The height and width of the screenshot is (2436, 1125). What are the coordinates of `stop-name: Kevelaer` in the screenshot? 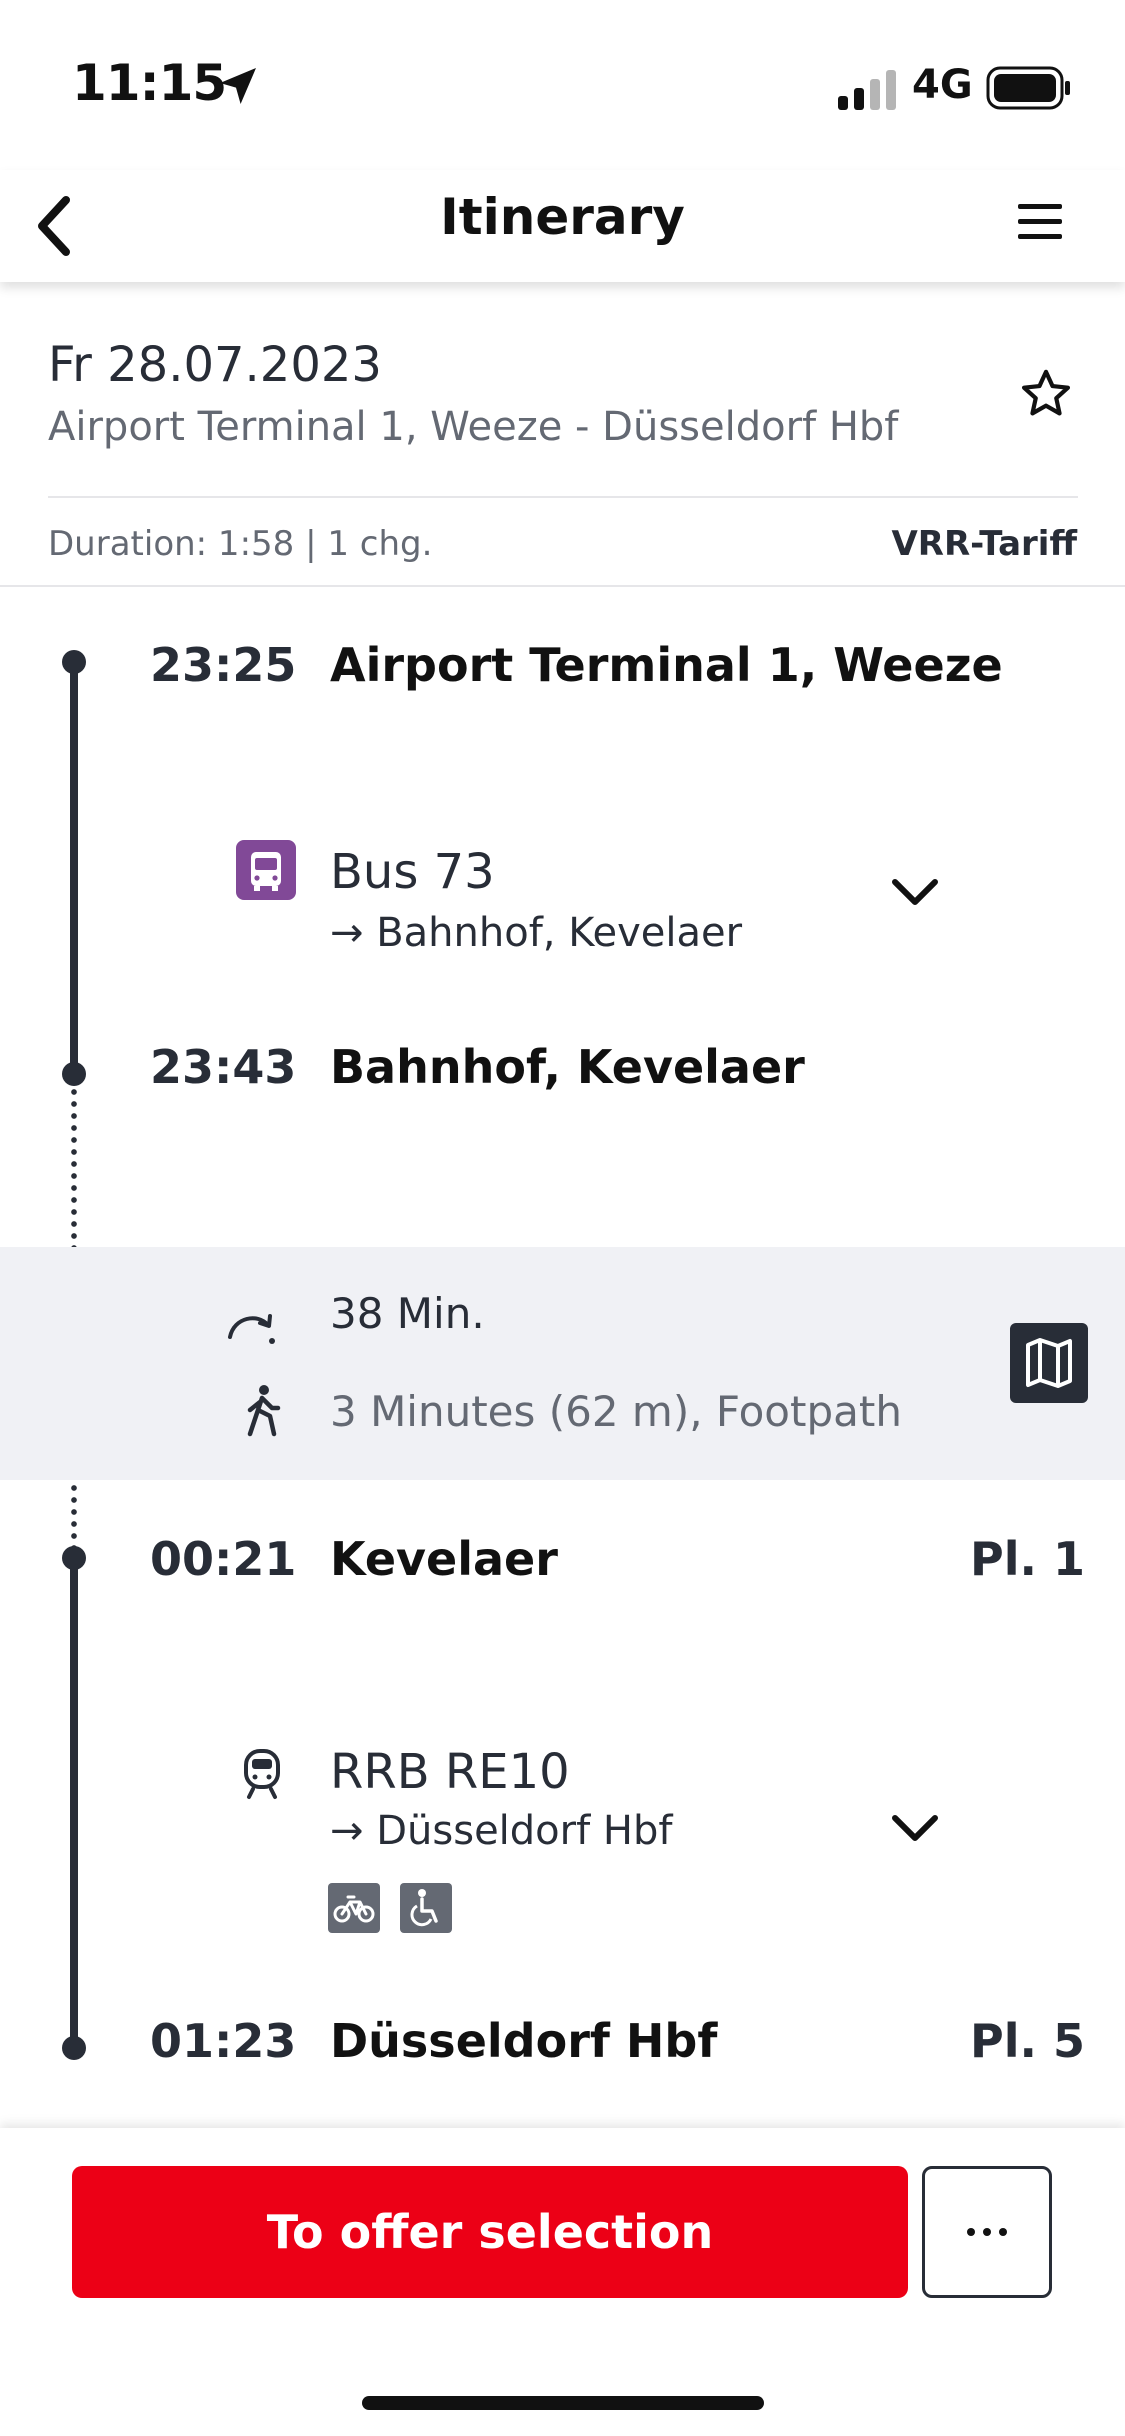 It's located at (444, 1559).